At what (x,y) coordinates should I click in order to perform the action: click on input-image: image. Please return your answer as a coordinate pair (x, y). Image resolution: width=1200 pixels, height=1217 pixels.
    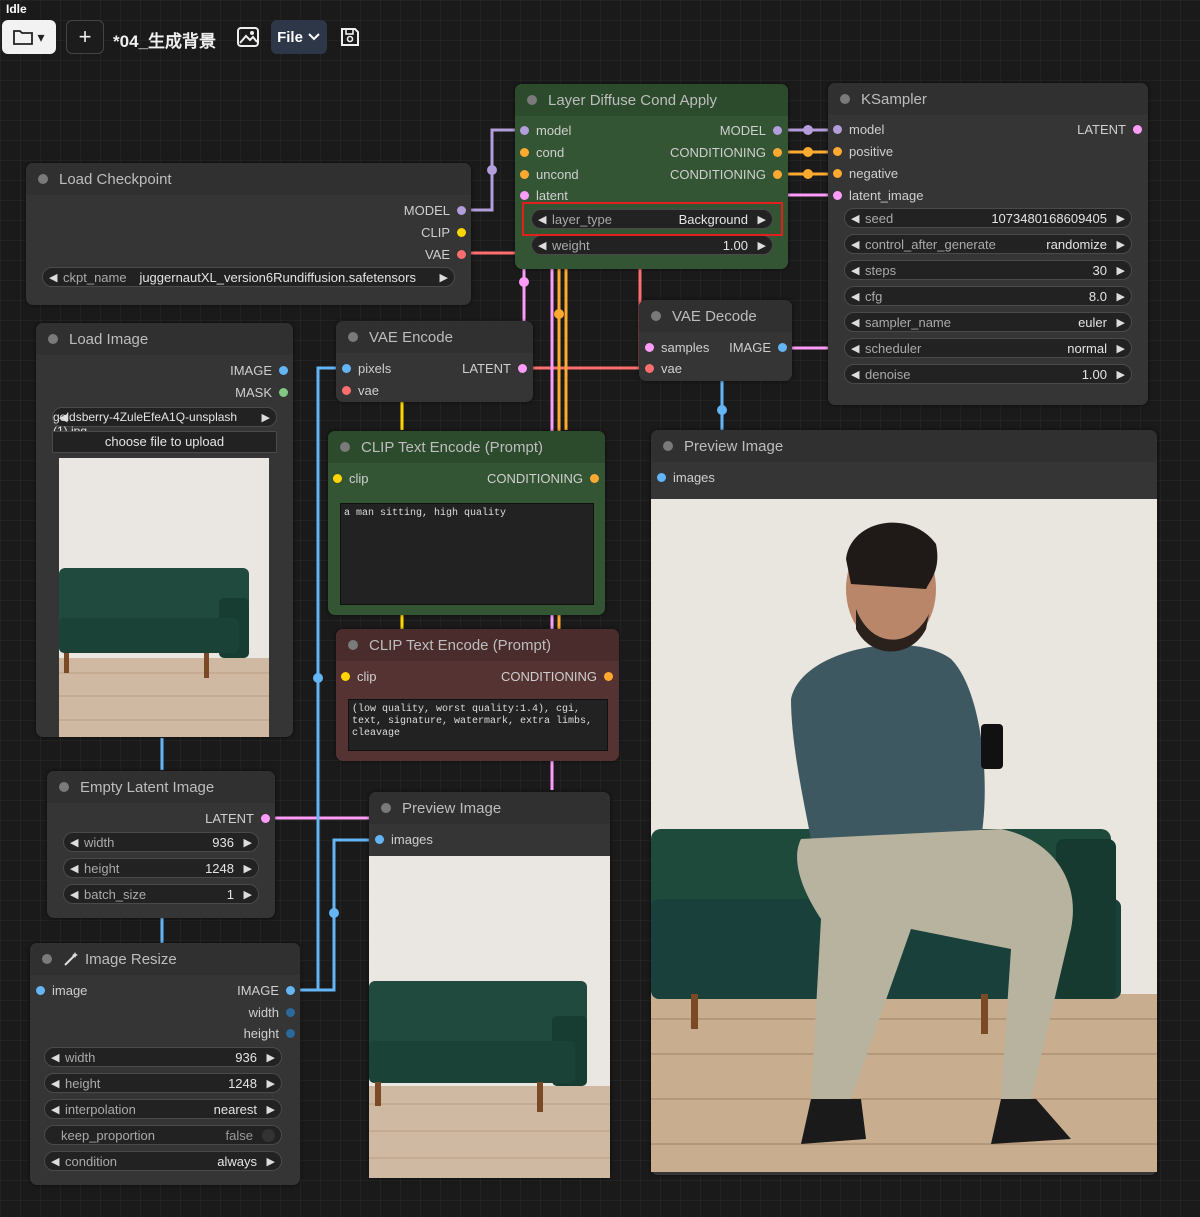
    Looking at the image, I should click on (61, 991).